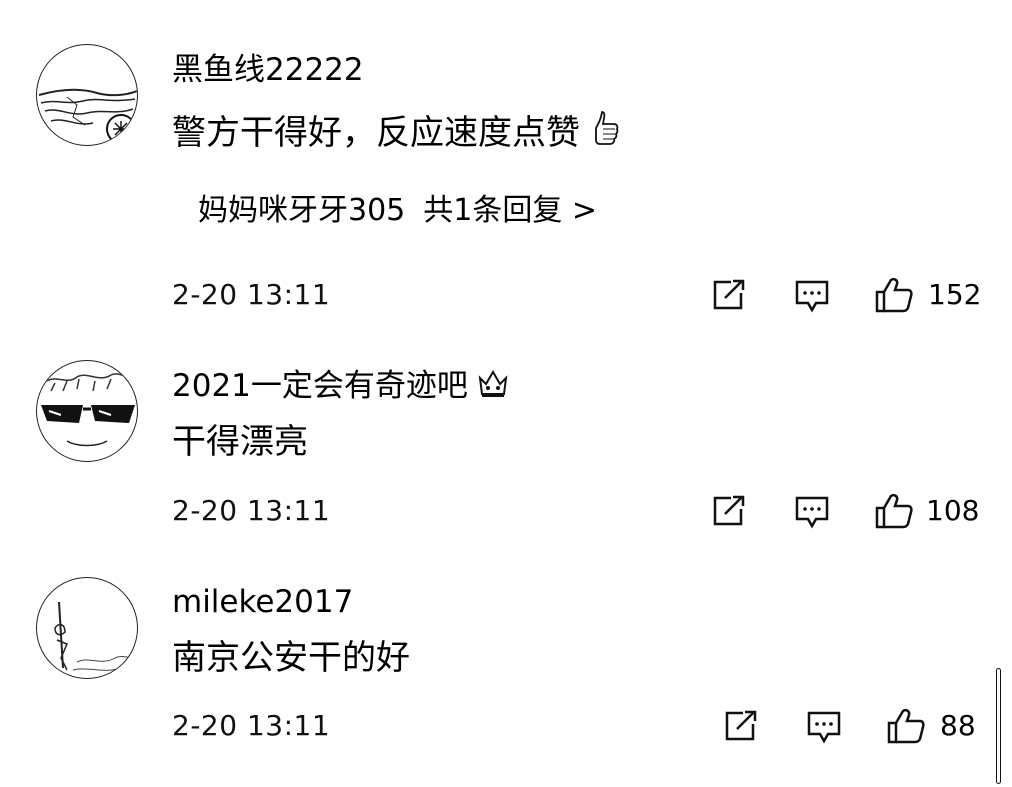 This screenshot has width=1012, height=787. I want to click on like-count: 88, so click(958, 725).